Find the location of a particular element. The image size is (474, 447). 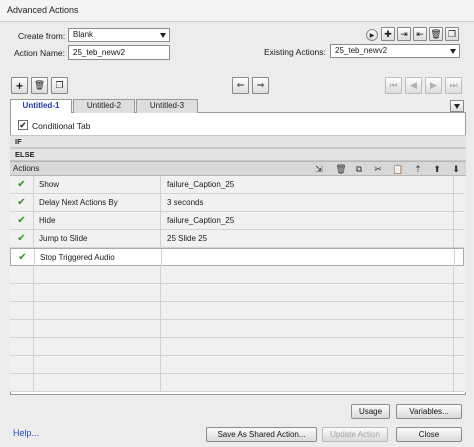

move-right-button: ⇒ is located at coordinates (260, 85).